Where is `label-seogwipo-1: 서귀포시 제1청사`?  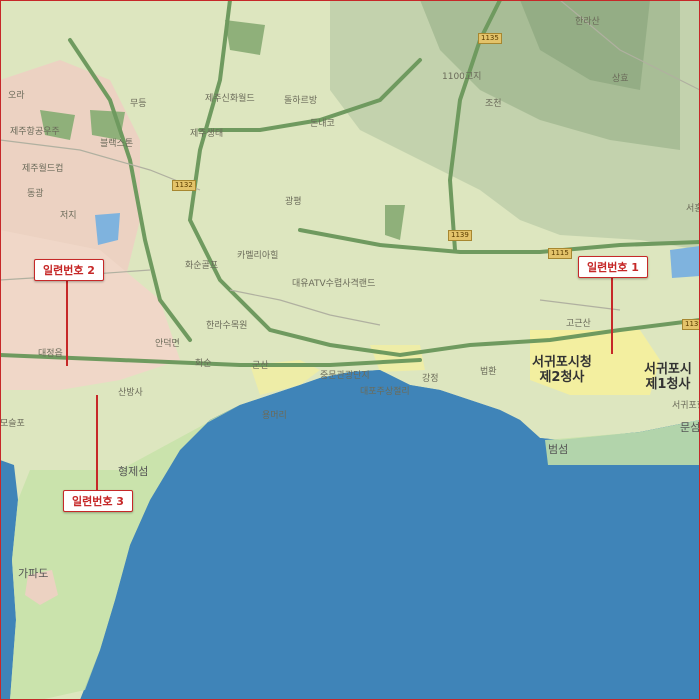
label-seogwipo-1: 서귀포시 제1청사 is located at coordinates (668, 377).